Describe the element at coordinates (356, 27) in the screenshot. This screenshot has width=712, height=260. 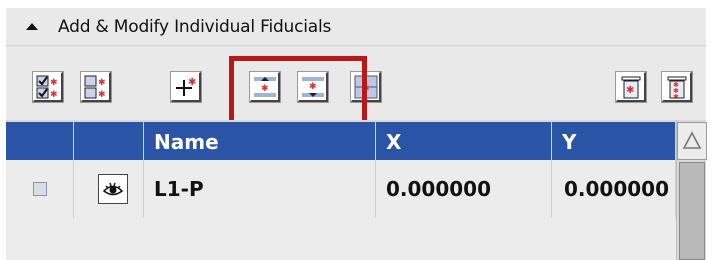
I see `panel-header: Add & Modify Individual Fiducials` at that location.